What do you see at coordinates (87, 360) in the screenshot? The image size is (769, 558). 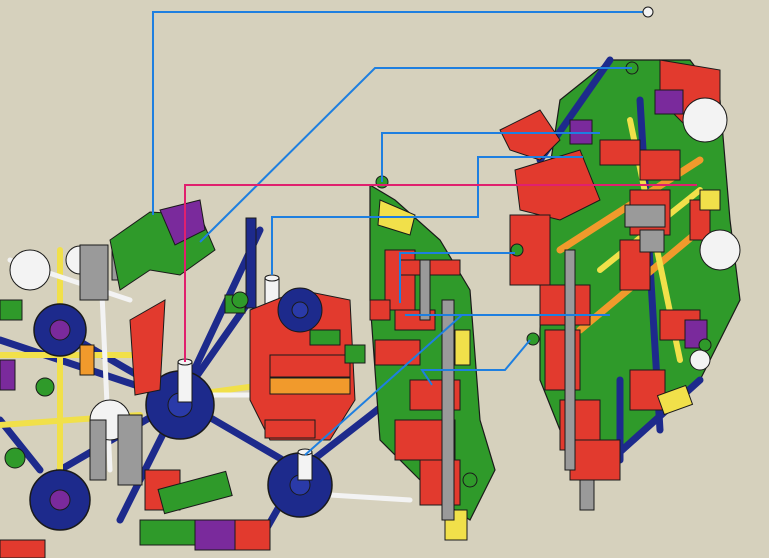 I see `orange-pieces-left` at bounding box center [87, 360].